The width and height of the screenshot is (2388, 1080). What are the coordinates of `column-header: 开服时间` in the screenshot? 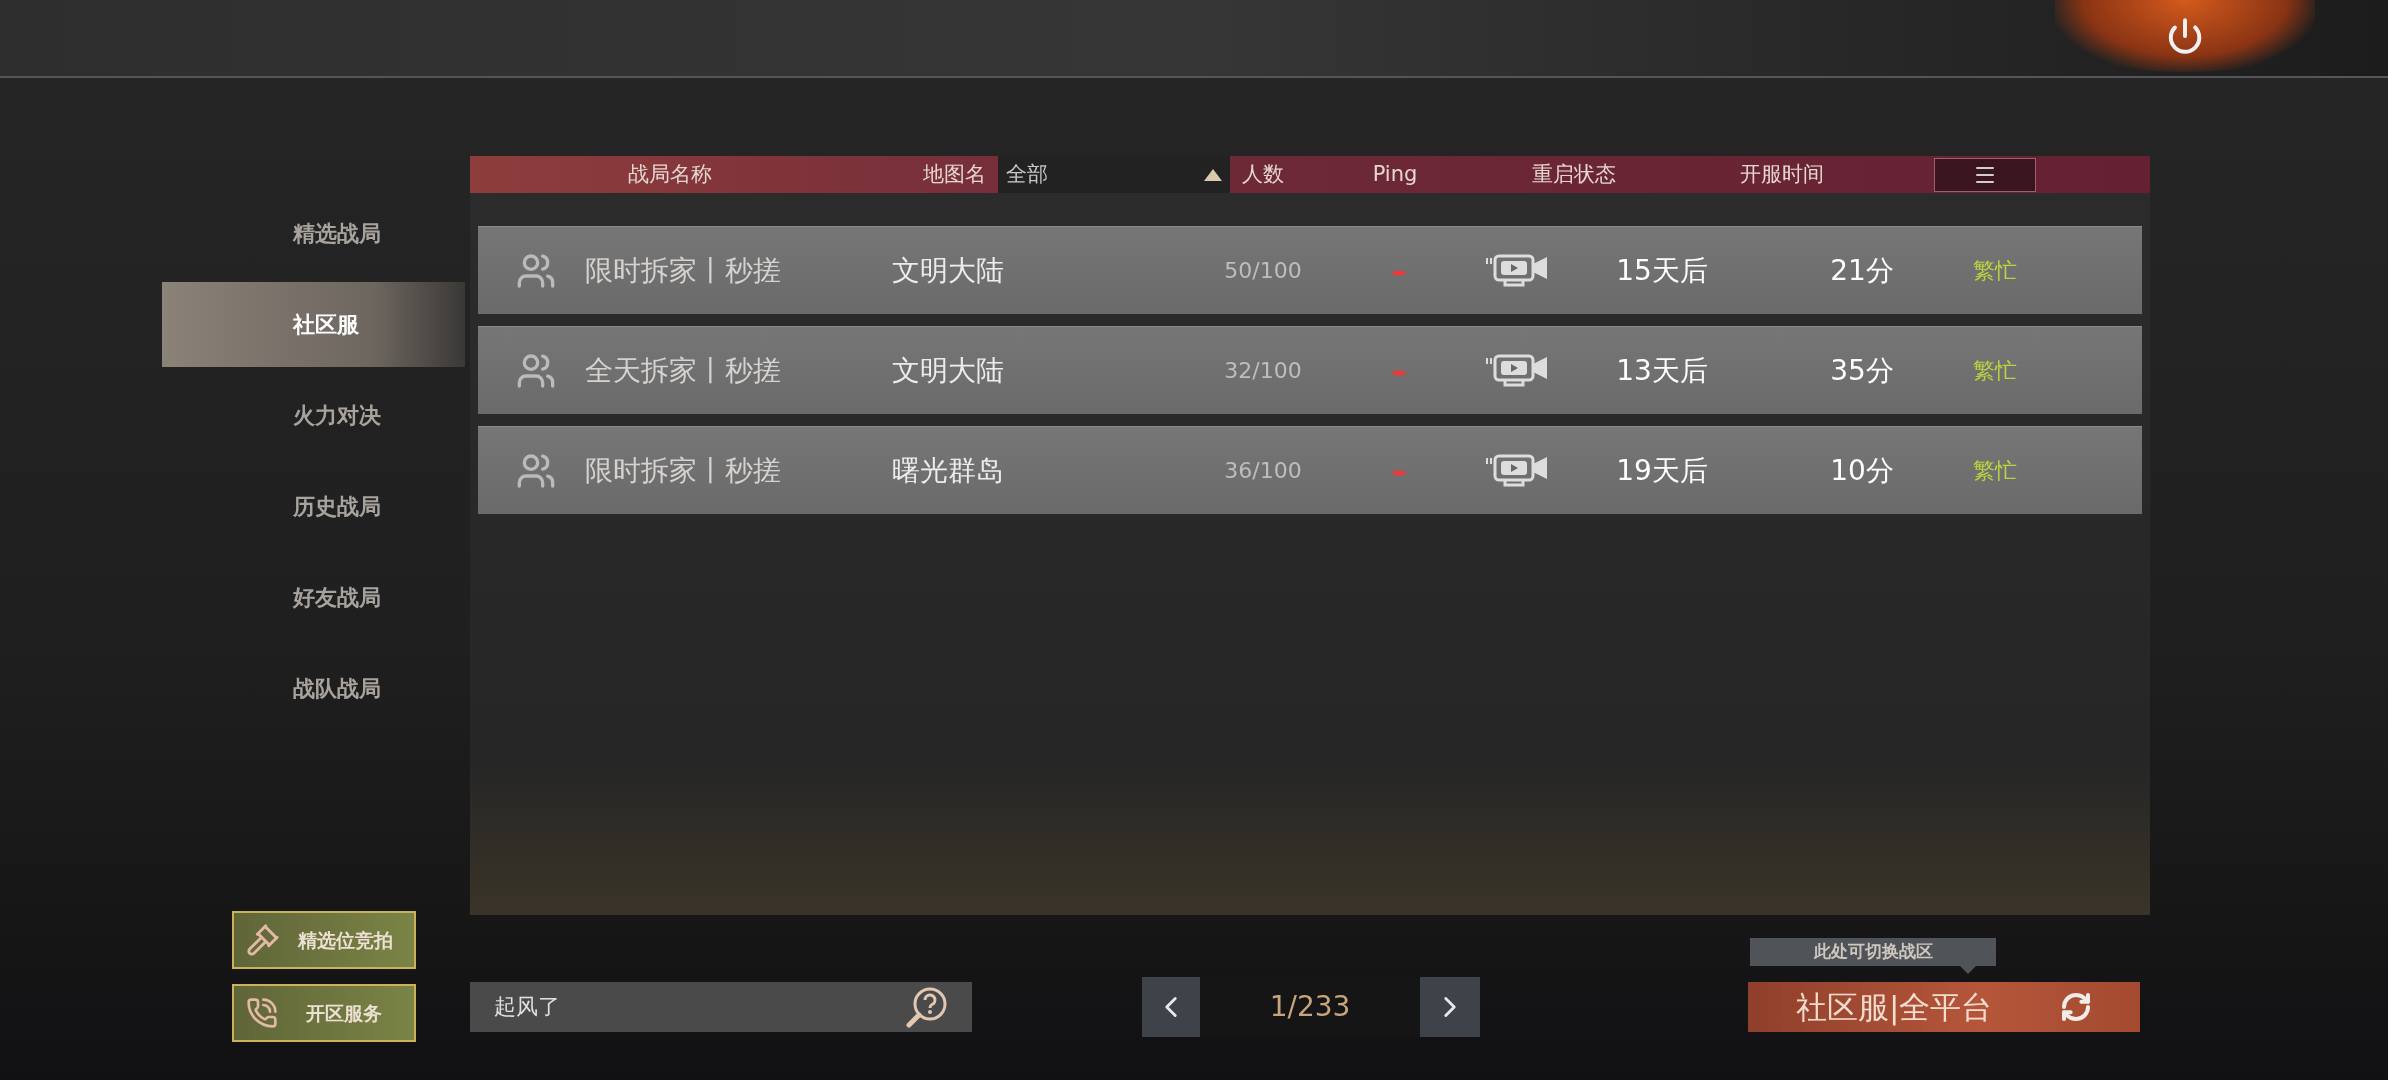 It's located at (1782, 174).